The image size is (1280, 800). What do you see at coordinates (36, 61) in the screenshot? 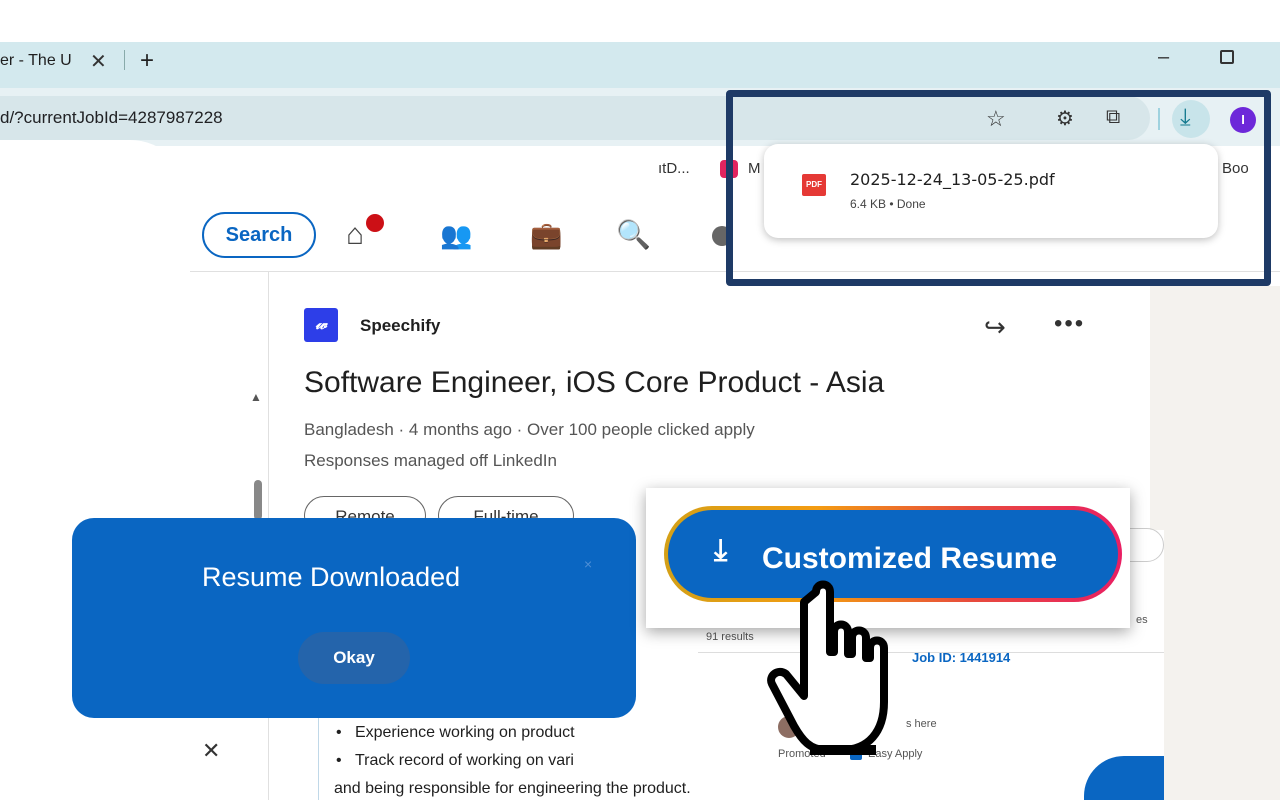
I see `tab-title: er - The U` at bounding box center [36, 61].